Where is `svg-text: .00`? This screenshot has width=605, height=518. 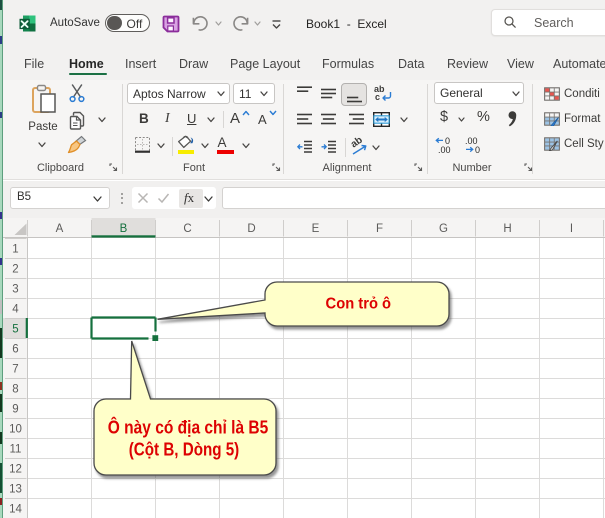 svg-text: .00 is located at coordinates (444, 149).